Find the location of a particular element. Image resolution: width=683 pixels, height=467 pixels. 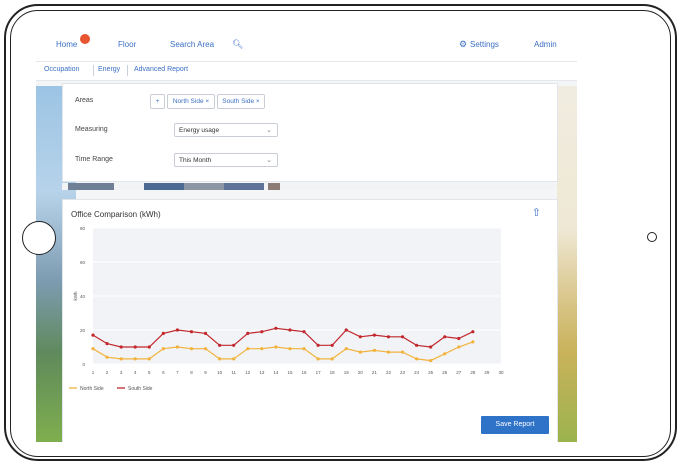

tab-advanced-report: Advanced Report is located at coordinates (161, 69).